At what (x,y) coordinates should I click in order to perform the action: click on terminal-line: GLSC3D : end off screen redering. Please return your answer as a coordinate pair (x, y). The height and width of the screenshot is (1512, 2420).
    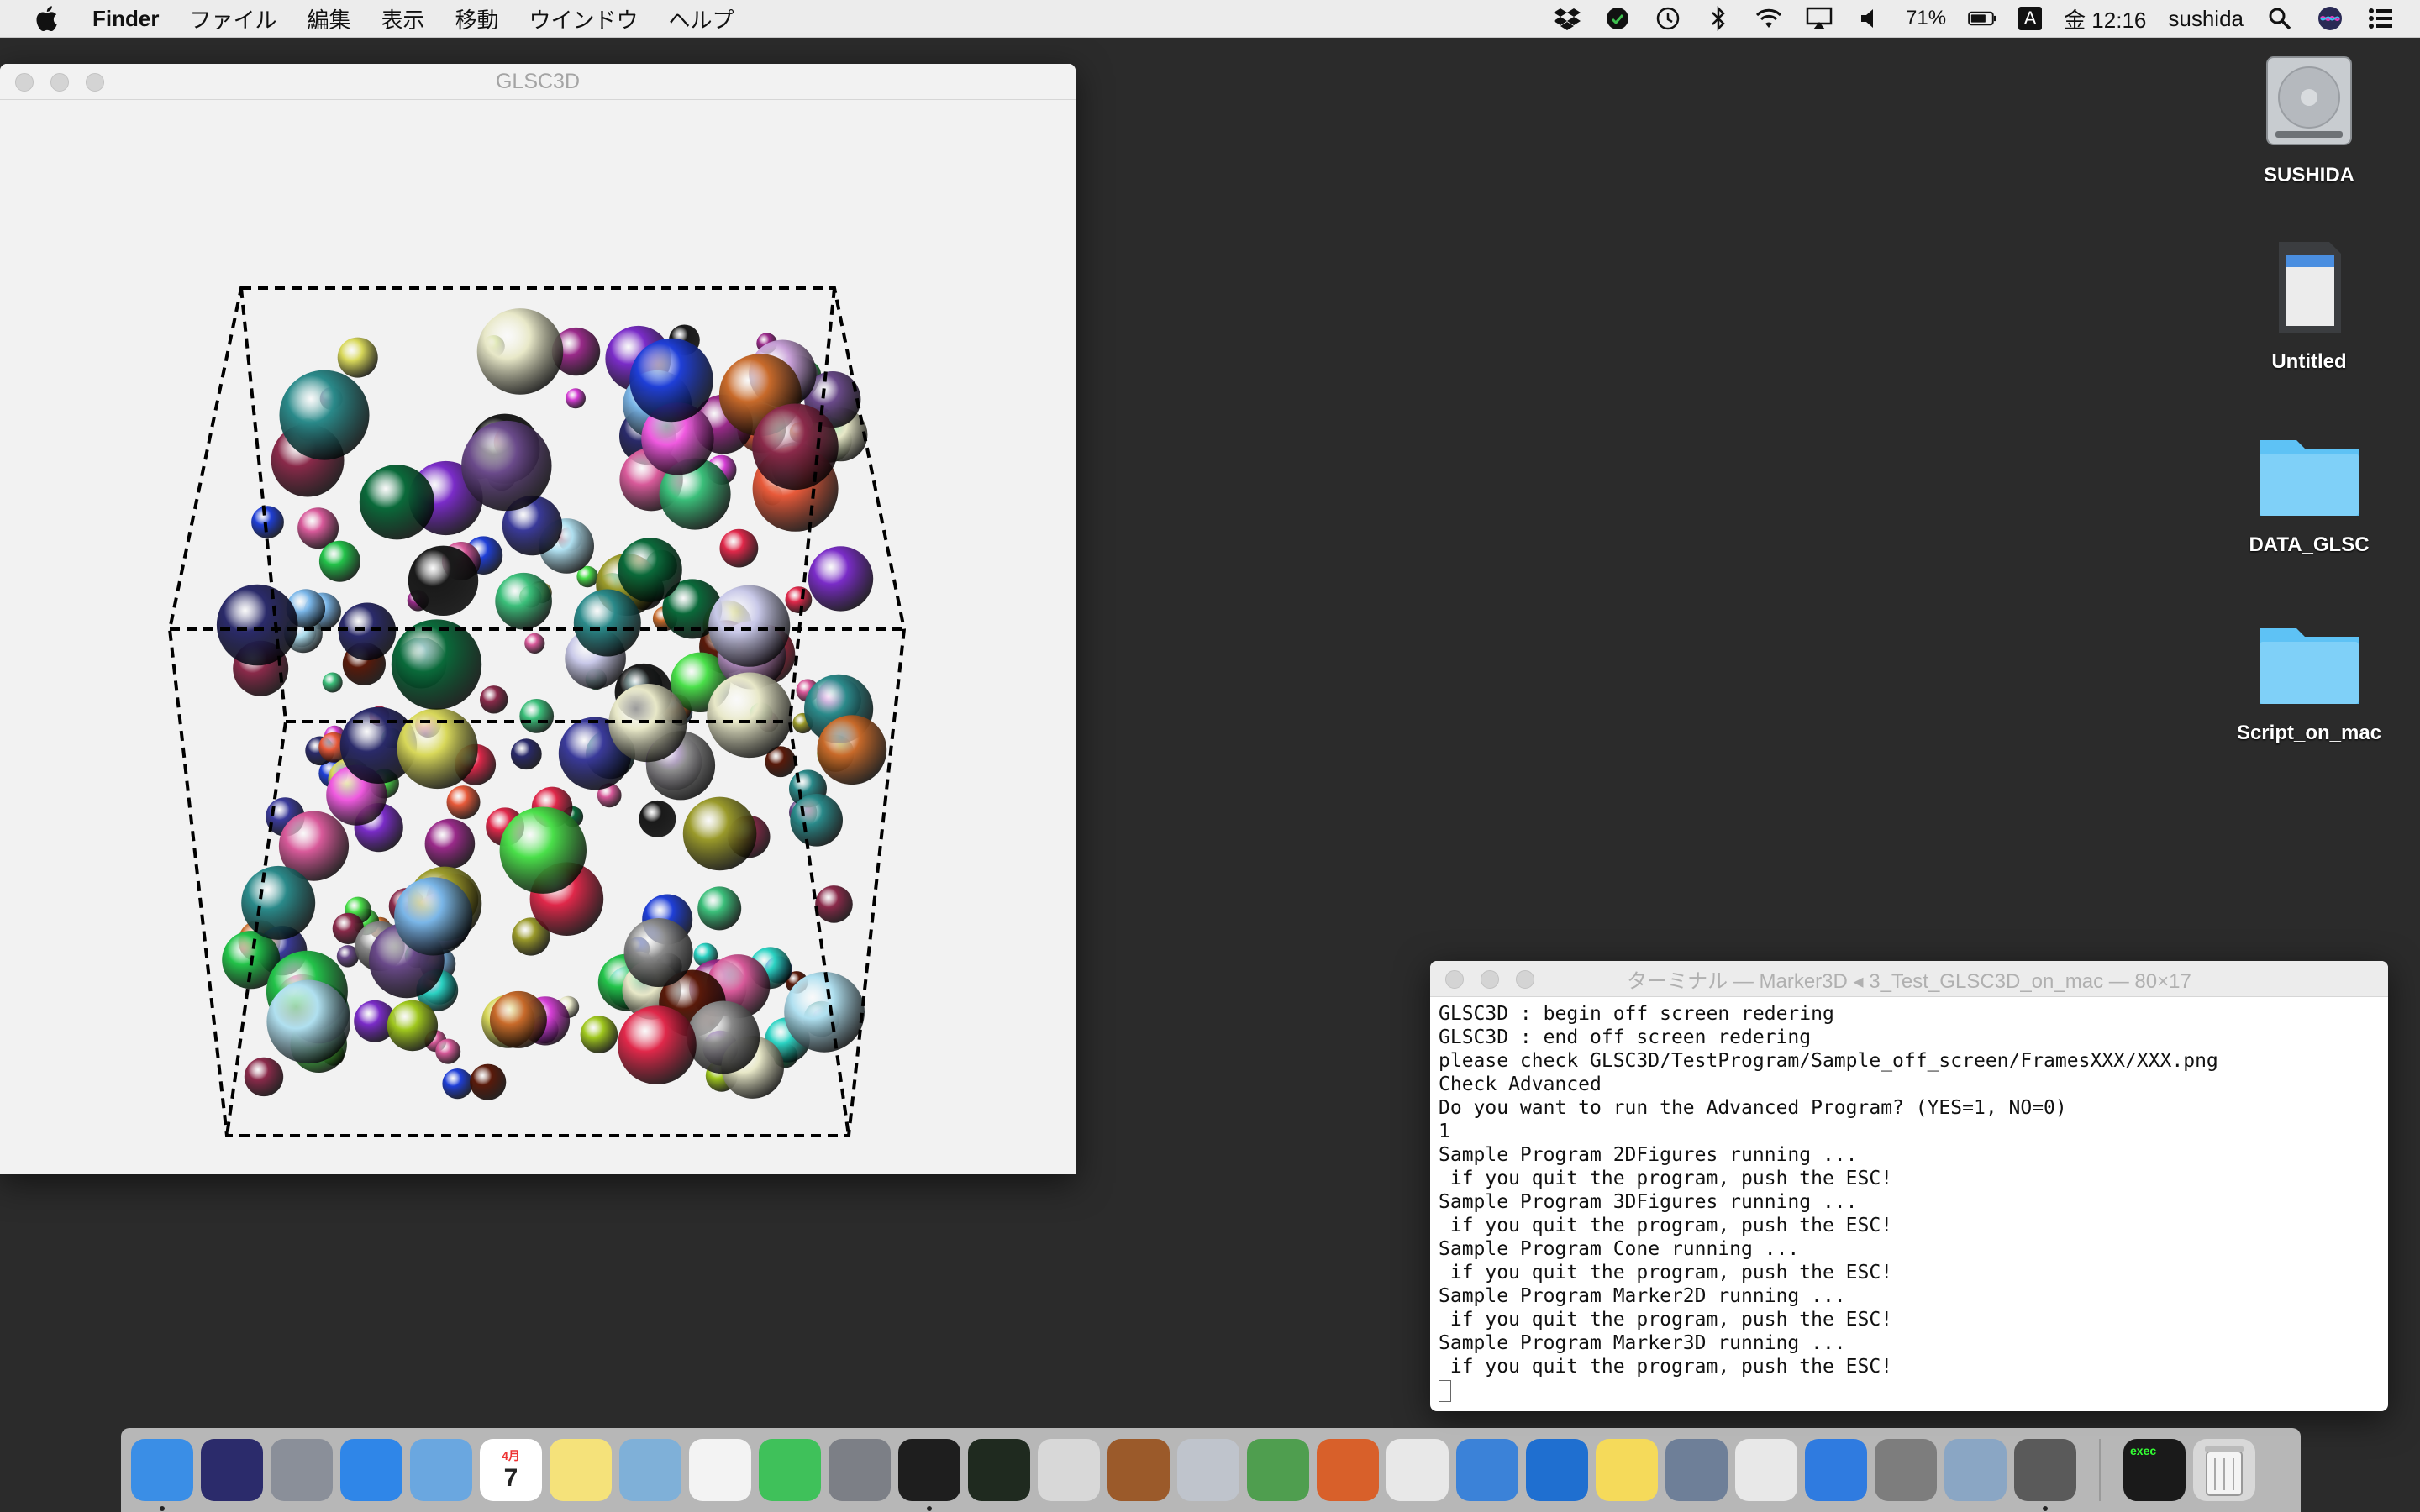
    Looking at the image, I should click on (1625, 1037).